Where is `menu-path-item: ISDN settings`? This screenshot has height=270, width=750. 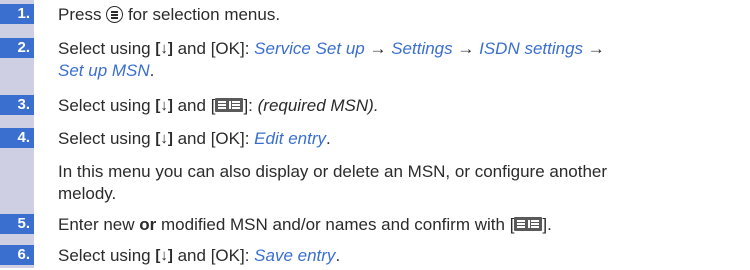
menu-path-item: ISDN settings is located at coordinates (531, 48).